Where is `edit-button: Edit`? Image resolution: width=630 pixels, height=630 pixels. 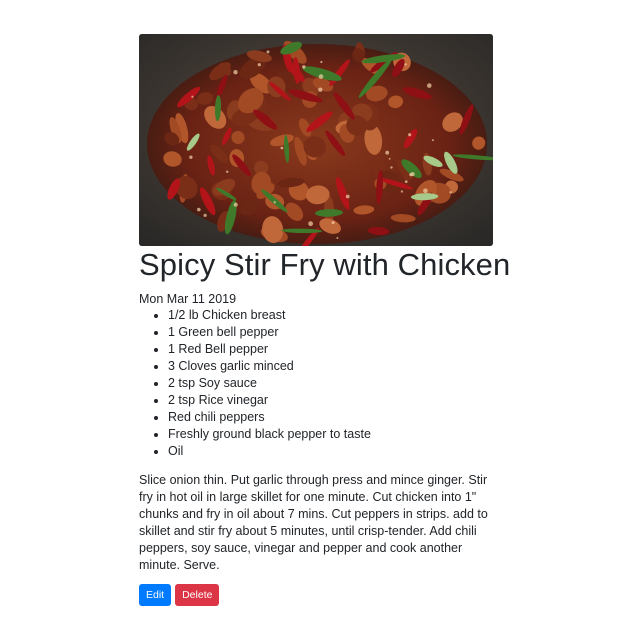 edit-button: Edit is located at coordinates (155, 595).